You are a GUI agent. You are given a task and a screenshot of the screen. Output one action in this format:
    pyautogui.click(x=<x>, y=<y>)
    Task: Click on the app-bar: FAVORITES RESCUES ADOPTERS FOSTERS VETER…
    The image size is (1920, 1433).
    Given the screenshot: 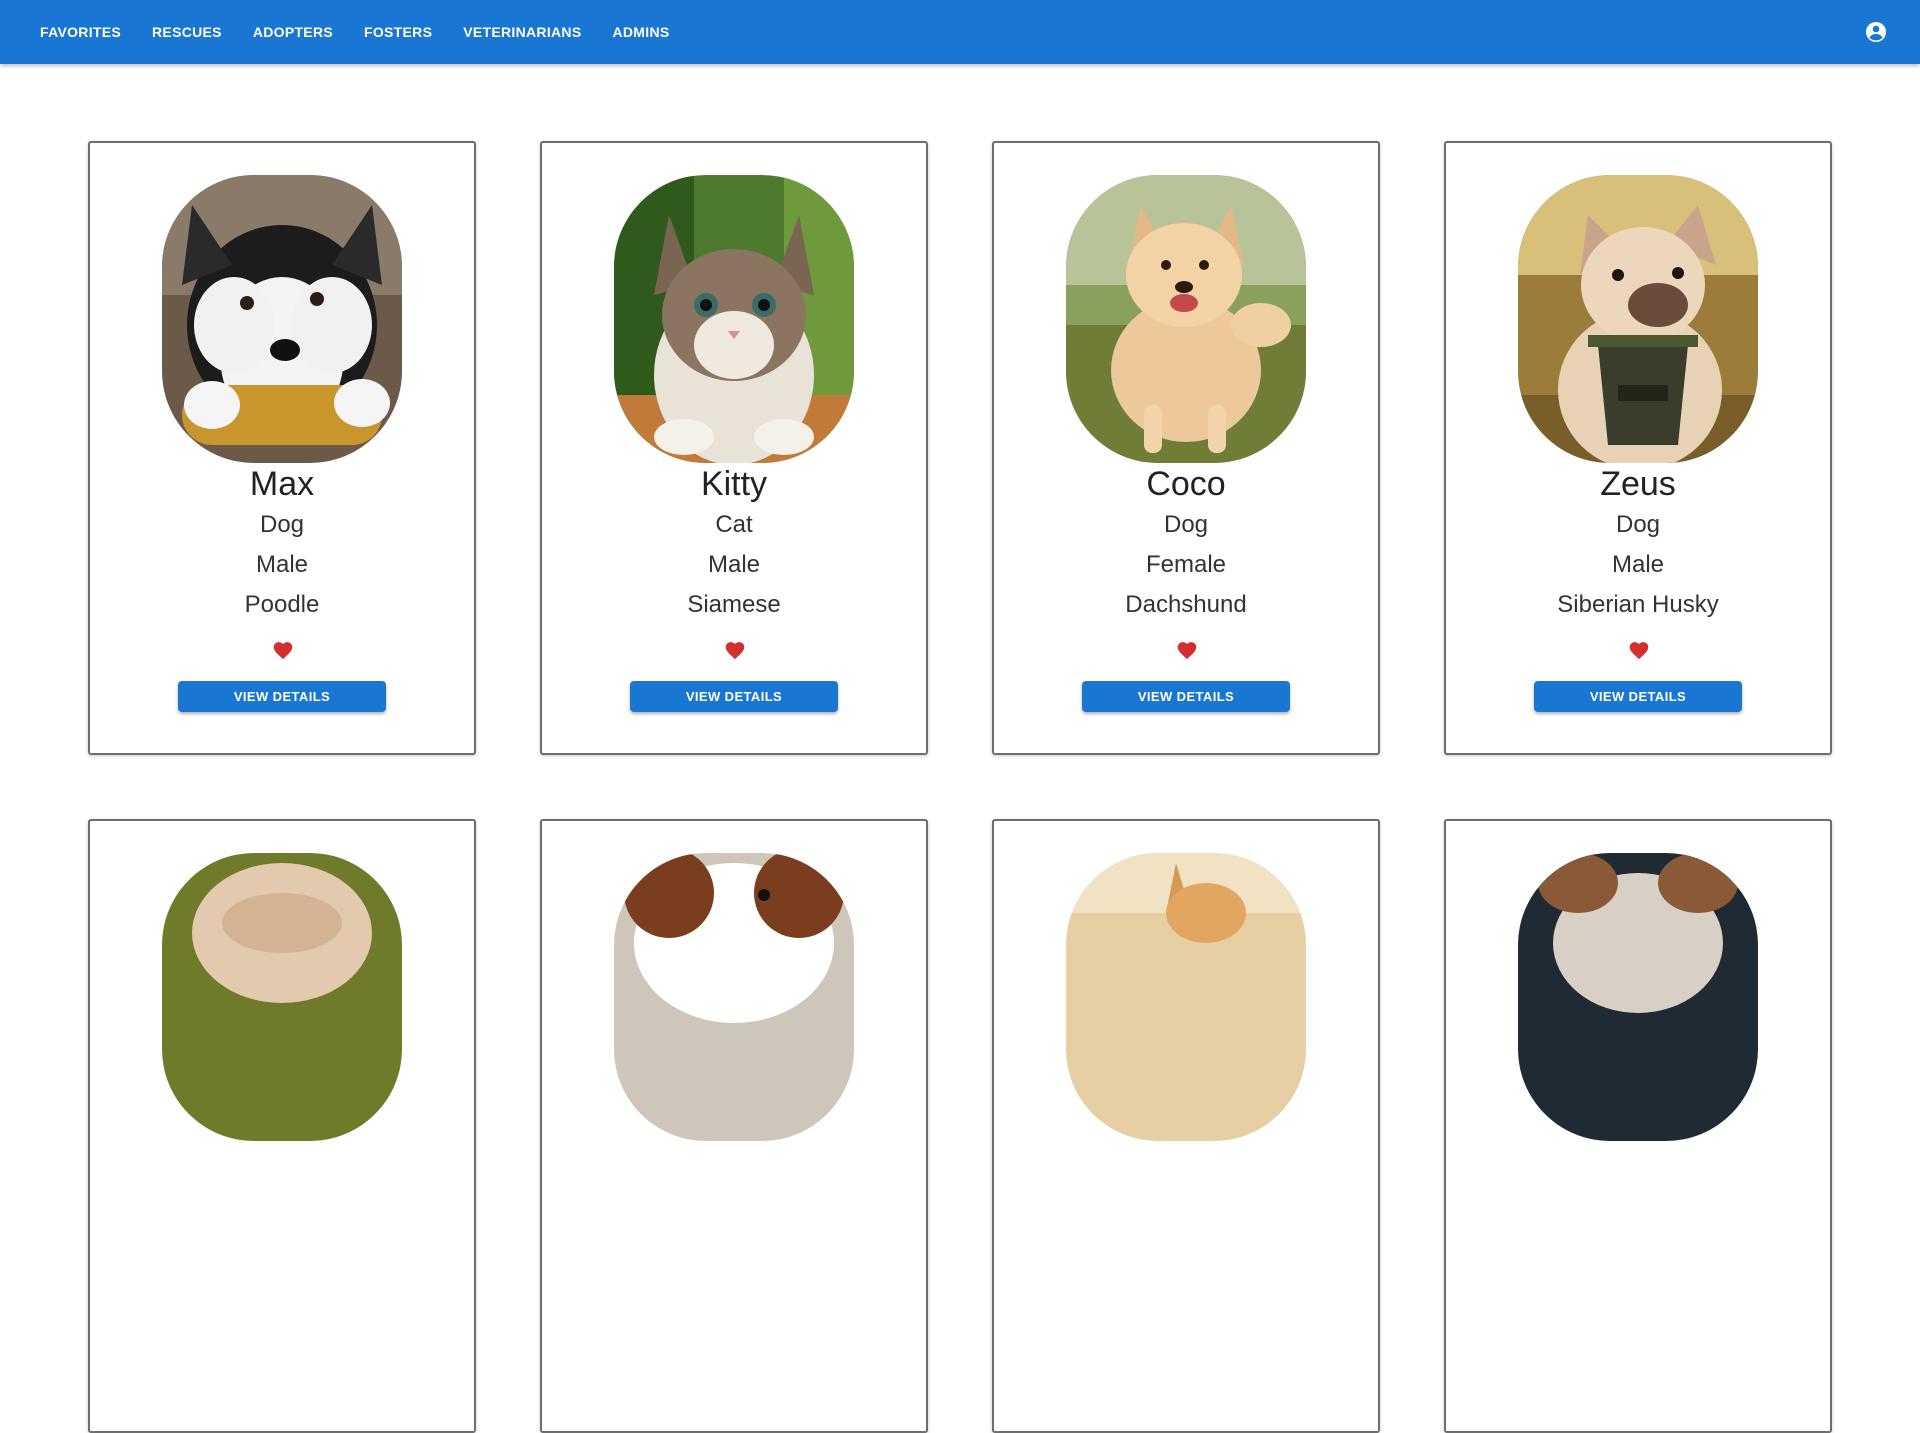 What is the action you would take?
    pyautogui.click(x=960, y=32)
    